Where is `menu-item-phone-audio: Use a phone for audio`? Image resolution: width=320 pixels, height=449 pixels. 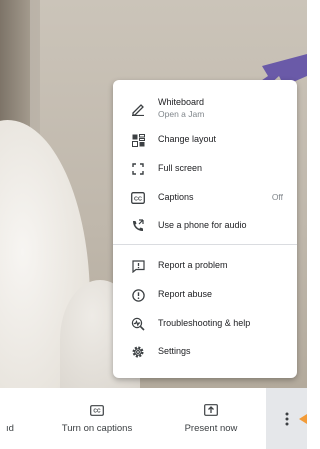
menu-item-phone-audio: Use a phone for audio is located at coordinates (205, 226).